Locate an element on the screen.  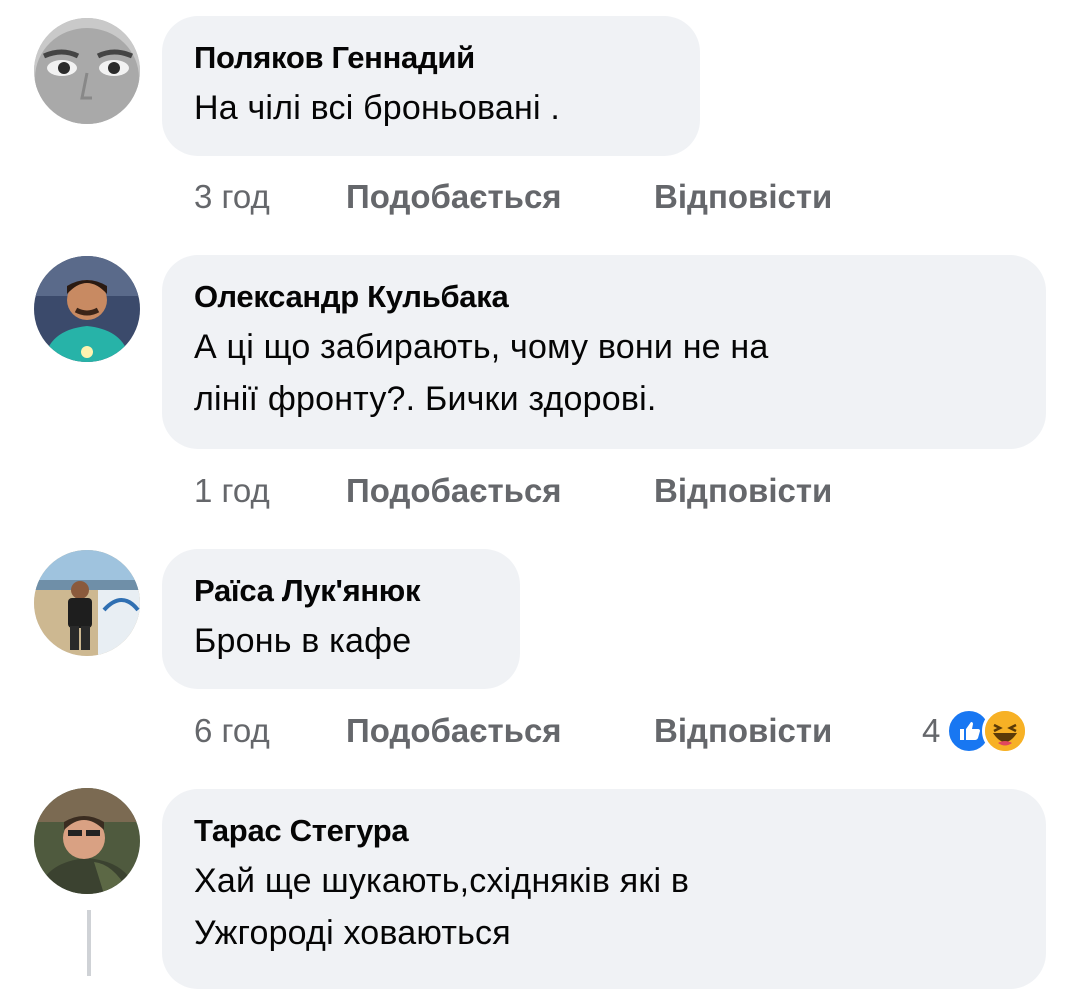
comment-text-line: Хай ще шукають,східняків які в is located at coordinates (442, 881).